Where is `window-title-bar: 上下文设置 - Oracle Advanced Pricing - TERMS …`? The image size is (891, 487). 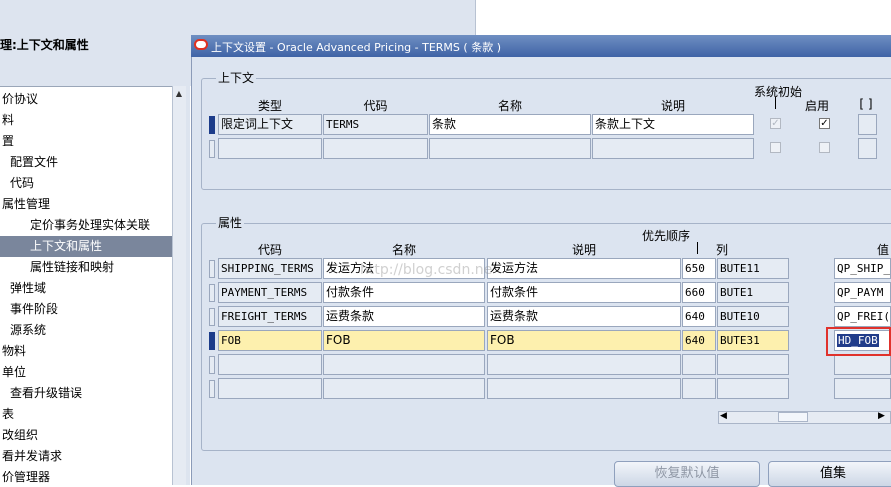
window-title-bar: 上下文设置 - Oracle Advanced Pricing - TERMS … is located at coordinates (541, 46).